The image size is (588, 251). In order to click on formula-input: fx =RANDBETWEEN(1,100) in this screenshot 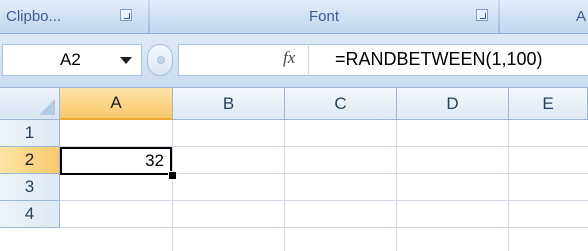, I will do `click(383, 60)`.